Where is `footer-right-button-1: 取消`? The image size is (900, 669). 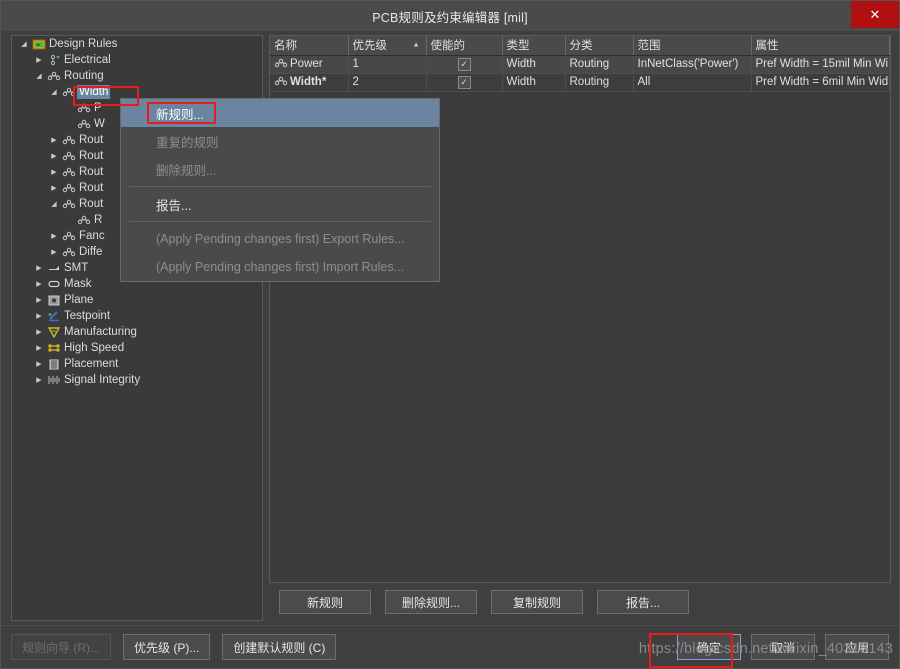 footer-right-button-1: 取消 is located at coordinates (783, 647).